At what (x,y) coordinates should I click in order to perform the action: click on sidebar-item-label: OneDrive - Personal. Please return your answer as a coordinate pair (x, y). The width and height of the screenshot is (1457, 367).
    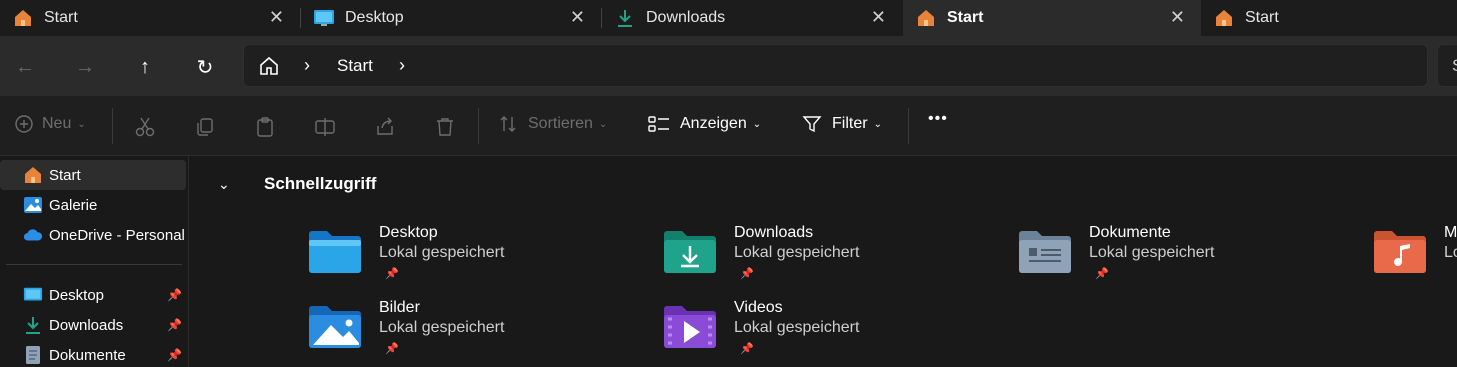
    Looking at the image, I should click on (117, 235).